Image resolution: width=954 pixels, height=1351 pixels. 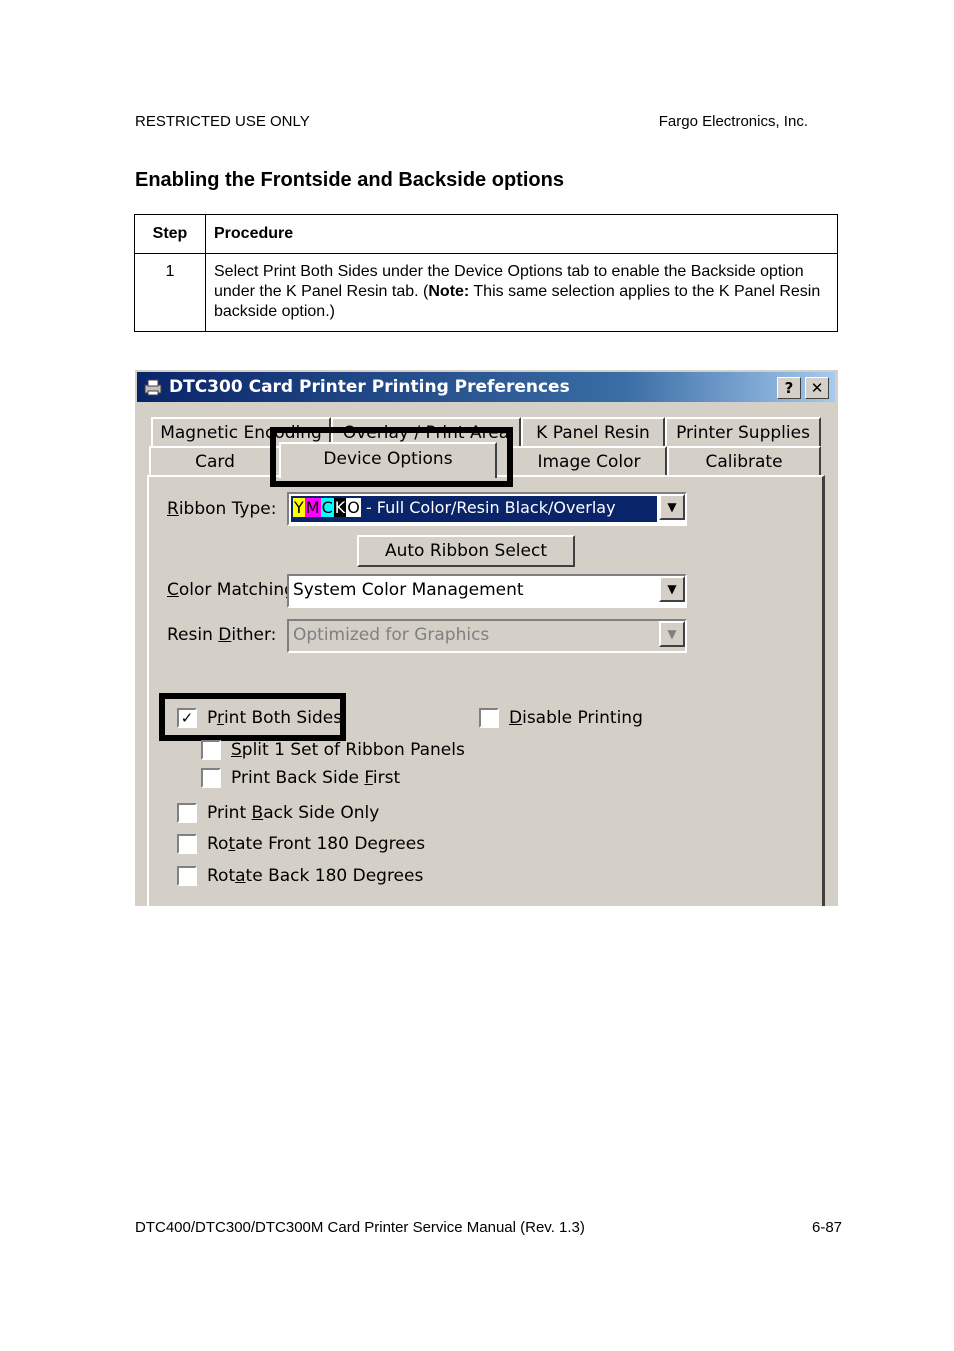 I want to click on resin-dither-value: Optimized for Graphics, so click(x=391, y=635).